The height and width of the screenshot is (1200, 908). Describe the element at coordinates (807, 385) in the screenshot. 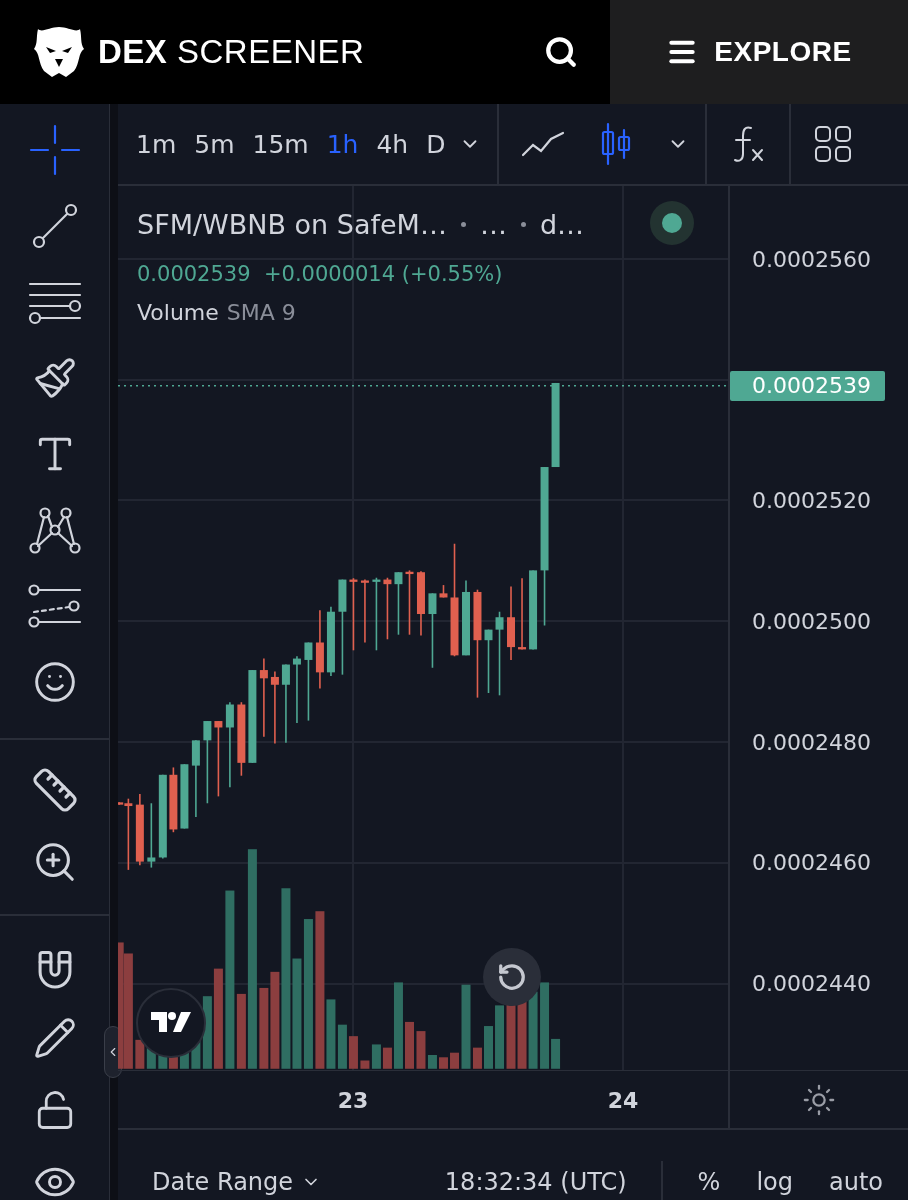

I see `last-price-label: 0.0002539` at that location.